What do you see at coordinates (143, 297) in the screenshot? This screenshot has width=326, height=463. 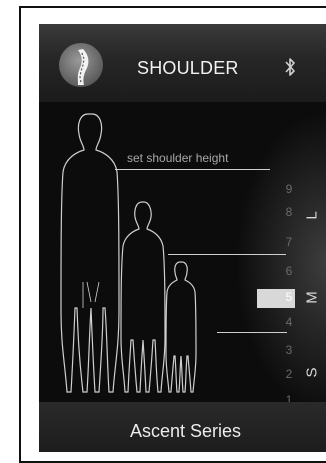 I see `silhouette-medium` at bounding box center [143, 297].